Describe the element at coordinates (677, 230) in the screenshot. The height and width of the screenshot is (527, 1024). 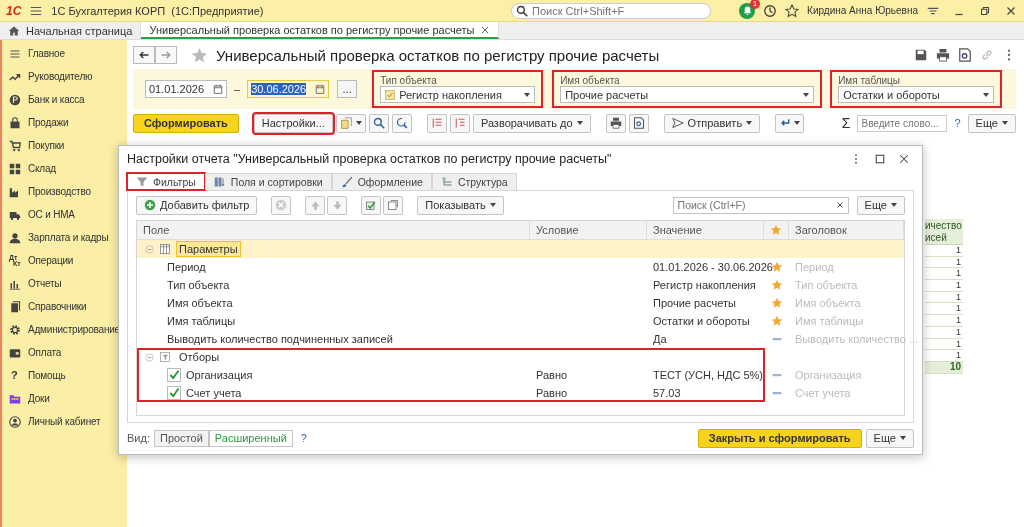
I see `column-header: Значение` at that location.